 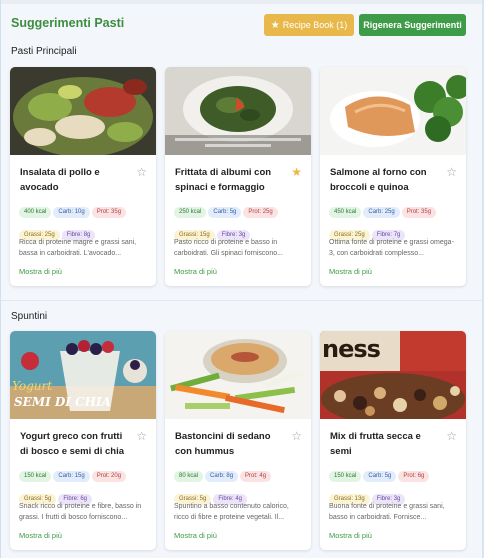 I want to click on kcal-badge: 80 kcal, so click(x=189, y=476).